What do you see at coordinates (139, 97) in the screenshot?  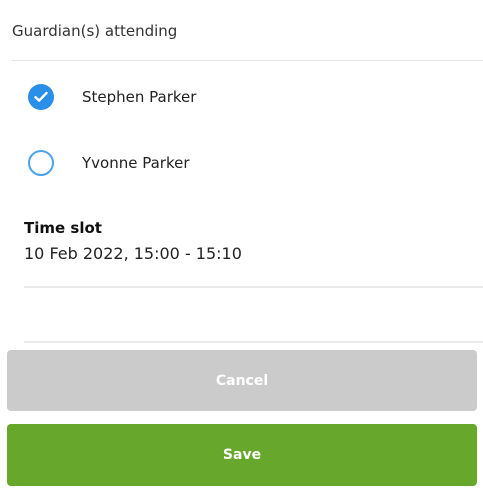 I see `guardian-name: Stephen Parker` at bounding box center [139, 97].